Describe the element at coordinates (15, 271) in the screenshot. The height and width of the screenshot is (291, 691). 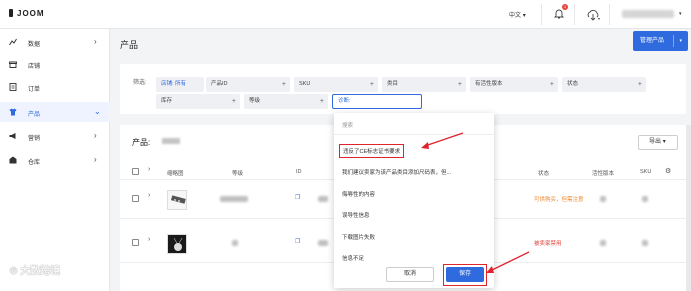
I see `watermark-icon: ℗` at that location.